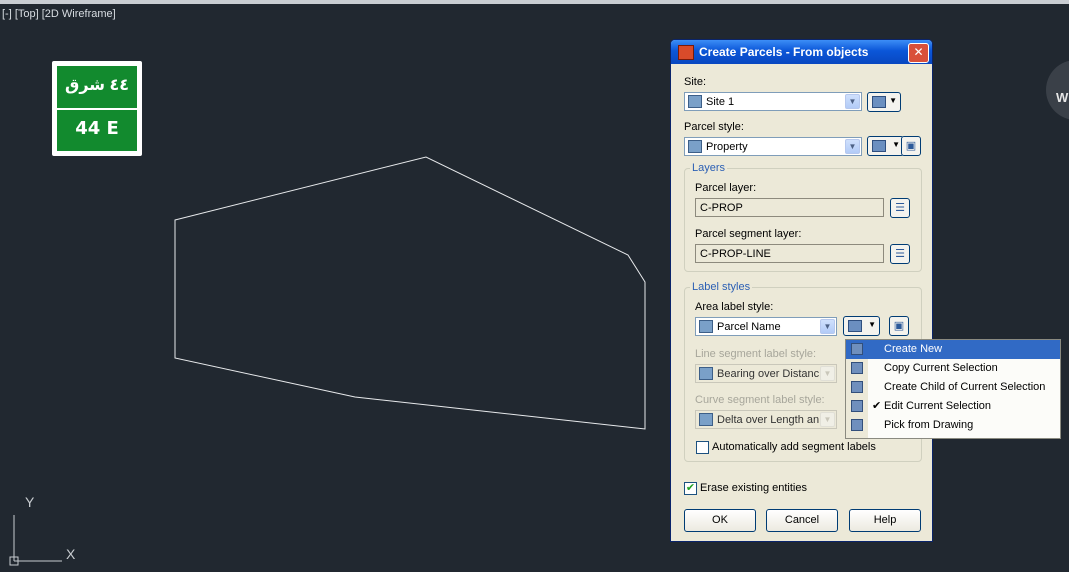 This screenshot has height=572, width=1069. What do you see at coordinates (877, 406) in the screenshot?
I see `check-icon: ✔` at bounding box center [877, 406].